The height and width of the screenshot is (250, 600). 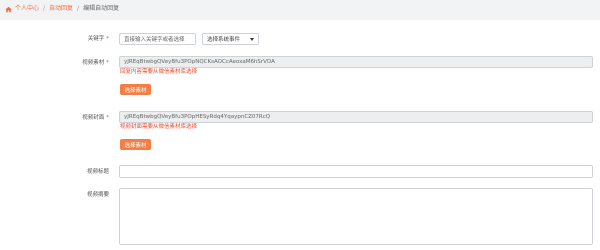 I want to click on video-material-label: 视频素材 *, so click(x=95, y=63).